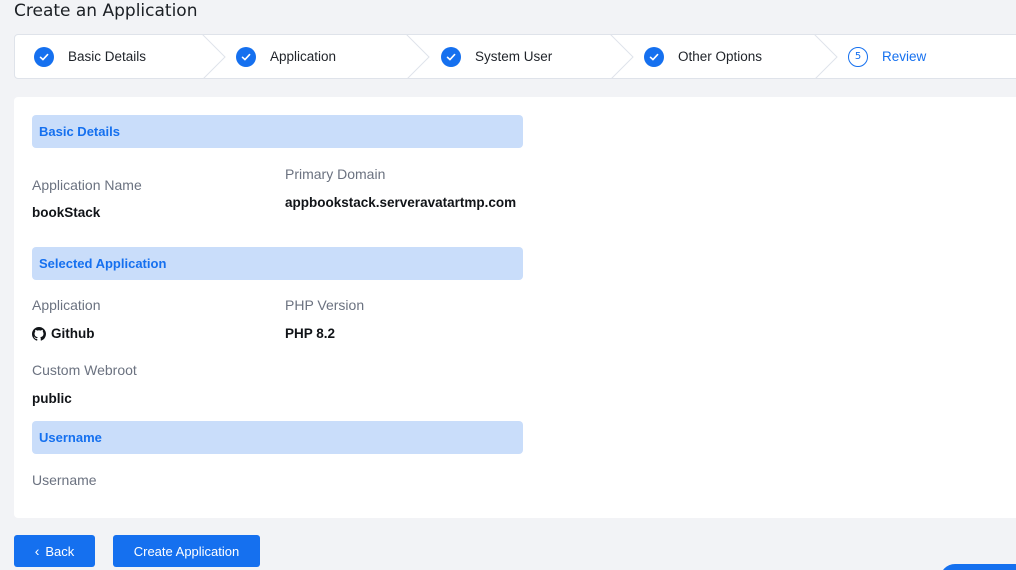 The width and height of the screenshot is (1016, 570). I want to click on step-application: Application, so click(286, 56).